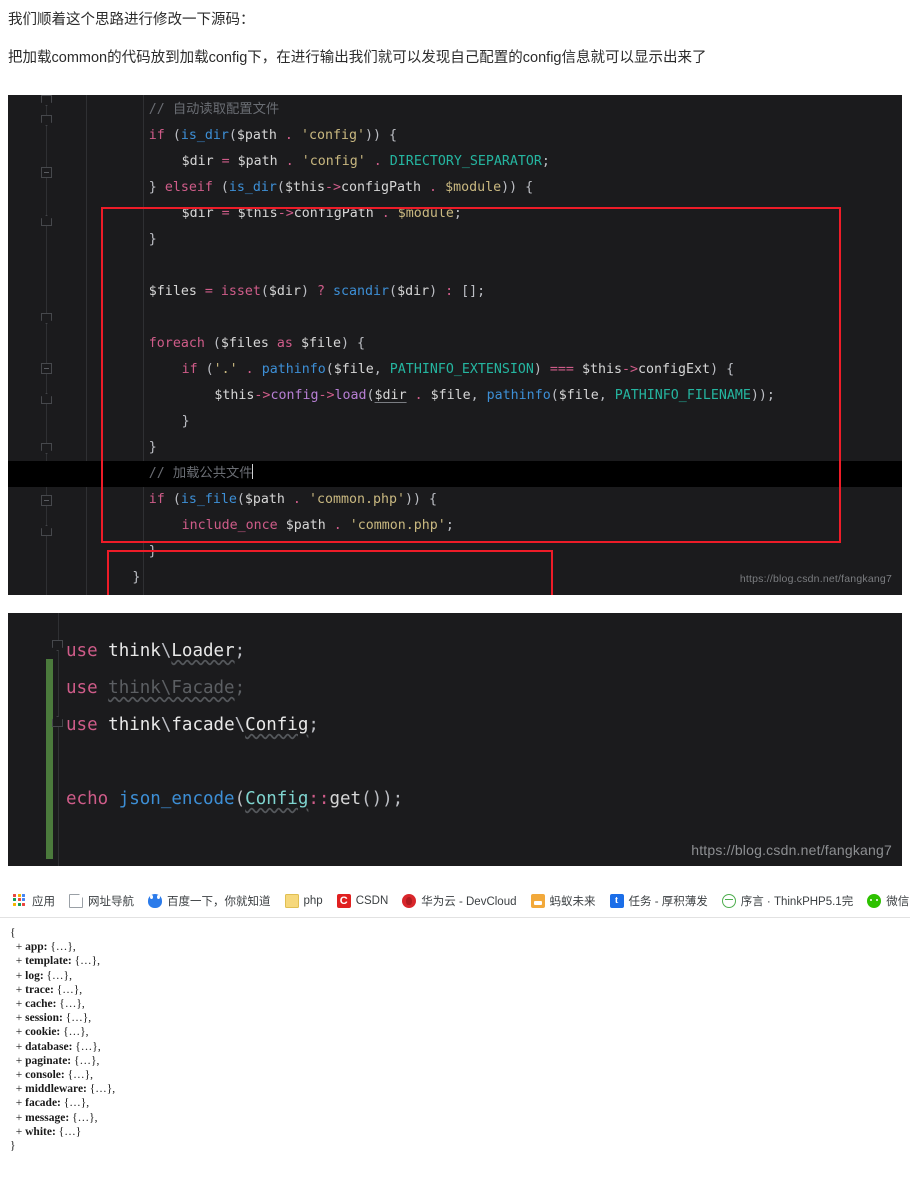 This screenshot has height=1178, width=910. What do you see at coordinates (345, 799) in the screenshot?
I see `code-token: get` at bounding box center [345, 799].